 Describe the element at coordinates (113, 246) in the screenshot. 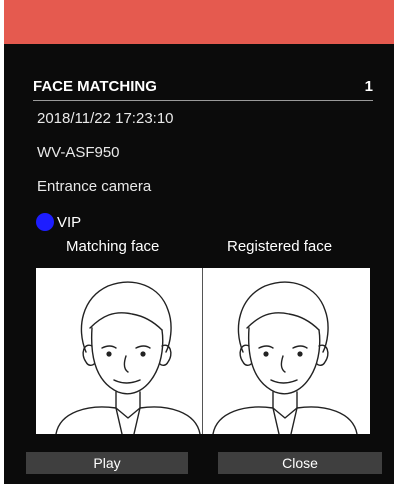

I see `matching-face-caption: Matching face` at that location.